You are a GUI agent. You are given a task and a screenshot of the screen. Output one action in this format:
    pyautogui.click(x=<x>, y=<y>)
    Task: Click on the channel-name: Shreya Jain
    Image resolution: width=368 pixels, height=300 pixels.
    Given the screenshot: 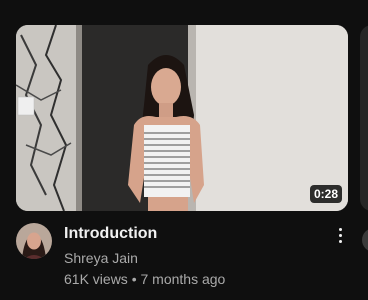 What is the action you would take?
    pyautogui.click(x=194, y=258)
    